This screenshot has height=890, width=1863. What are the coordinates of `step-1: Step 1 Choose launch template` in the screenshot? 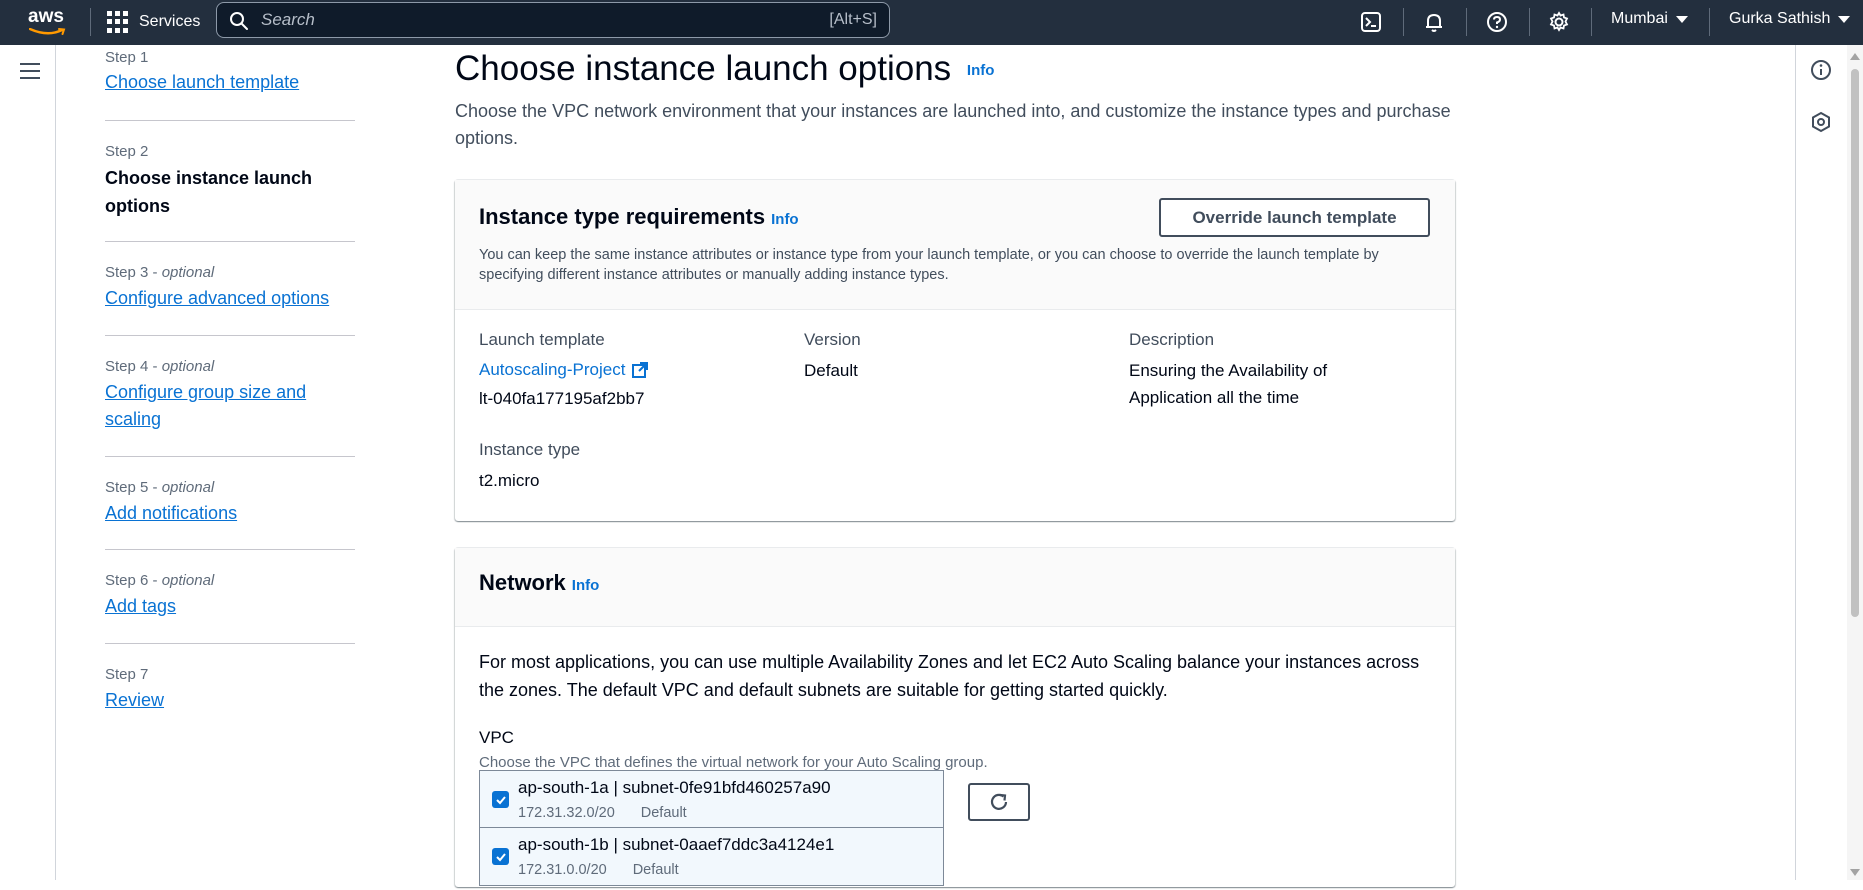 It's located at (230, 83).